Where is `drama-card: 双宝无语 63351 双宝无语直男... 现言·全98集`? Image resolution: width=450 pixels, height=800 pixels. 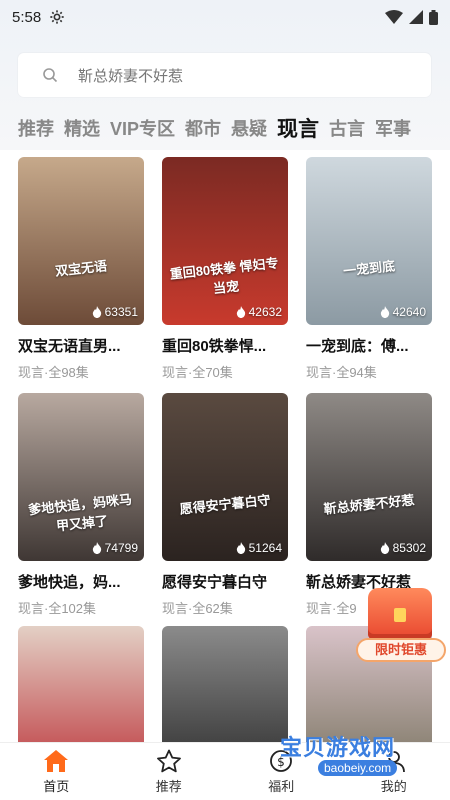
drama-card: 双宝无语 63351 双宝无语直男... 现言·全98集 is located at coordinates (81, 269).